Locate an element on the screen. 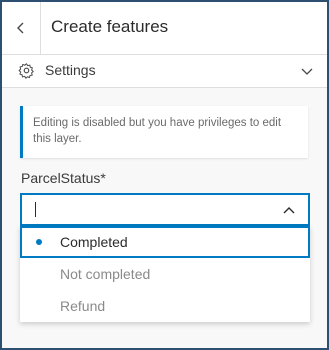 The width and height of the screenshot is (329, 350). option-label: Not completed is located at coordinates (105, 274).